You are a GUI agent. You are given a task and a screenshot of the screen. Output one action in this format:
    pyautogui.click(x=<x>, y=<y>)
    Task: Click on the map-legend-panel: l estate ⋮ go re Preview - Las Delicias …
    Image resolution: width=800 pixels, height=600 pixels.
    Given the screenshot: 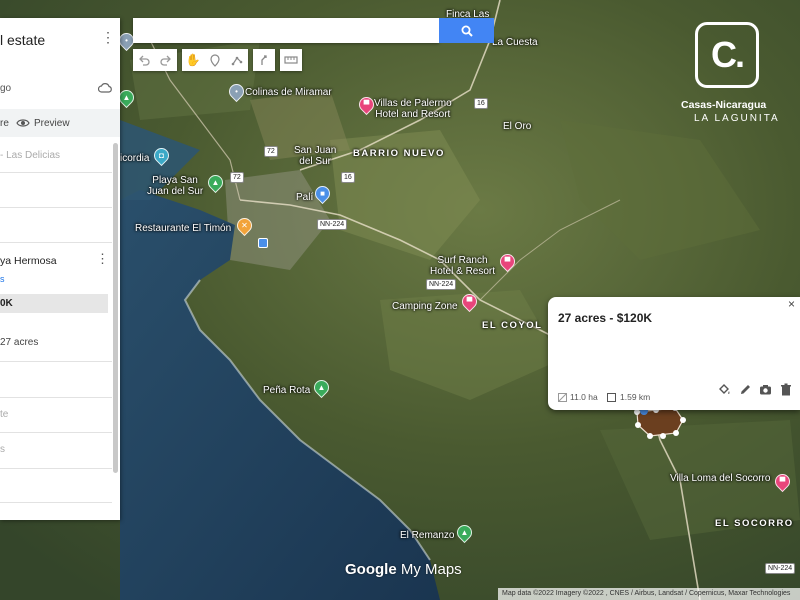 What is the action you would take?
    pyautogui.click(x=60, y=269)
    